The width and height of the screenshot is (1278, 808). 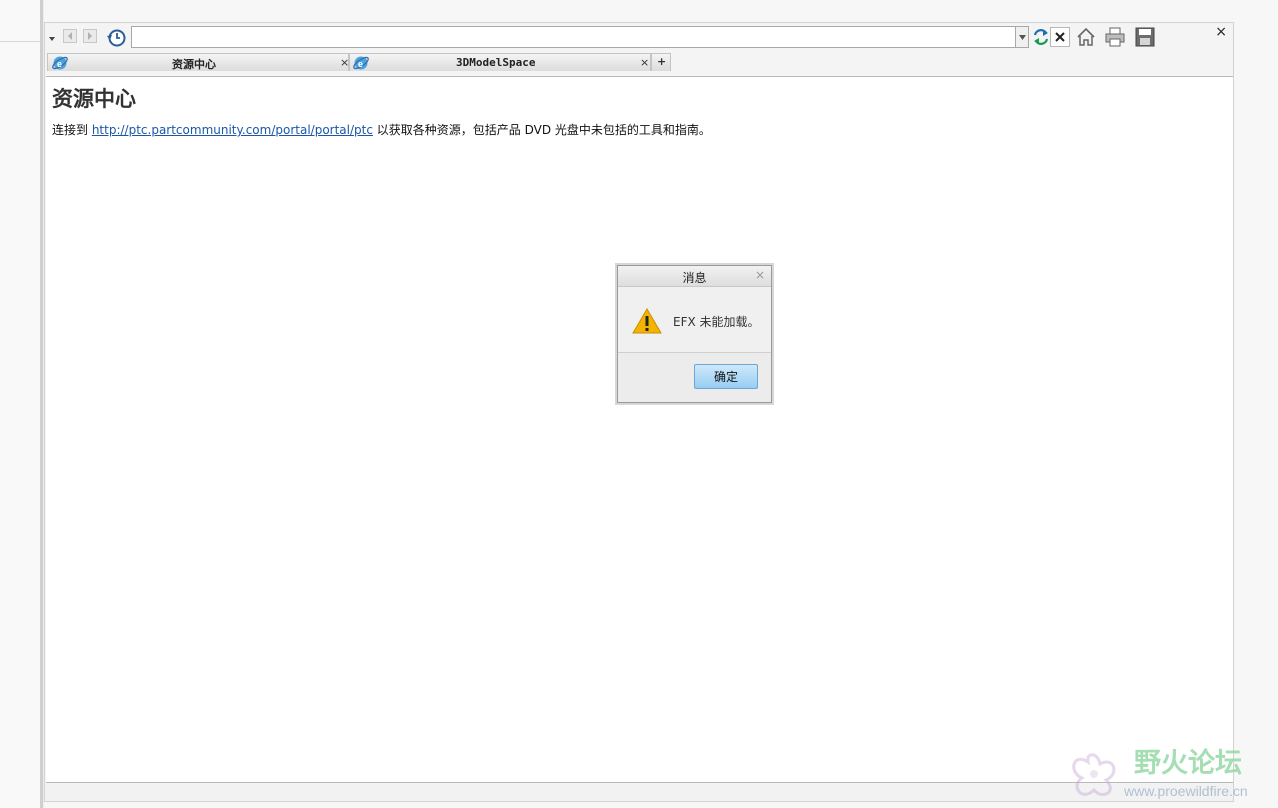 I want to click on dialog-footer: 确定, so click(x=694, y=377).